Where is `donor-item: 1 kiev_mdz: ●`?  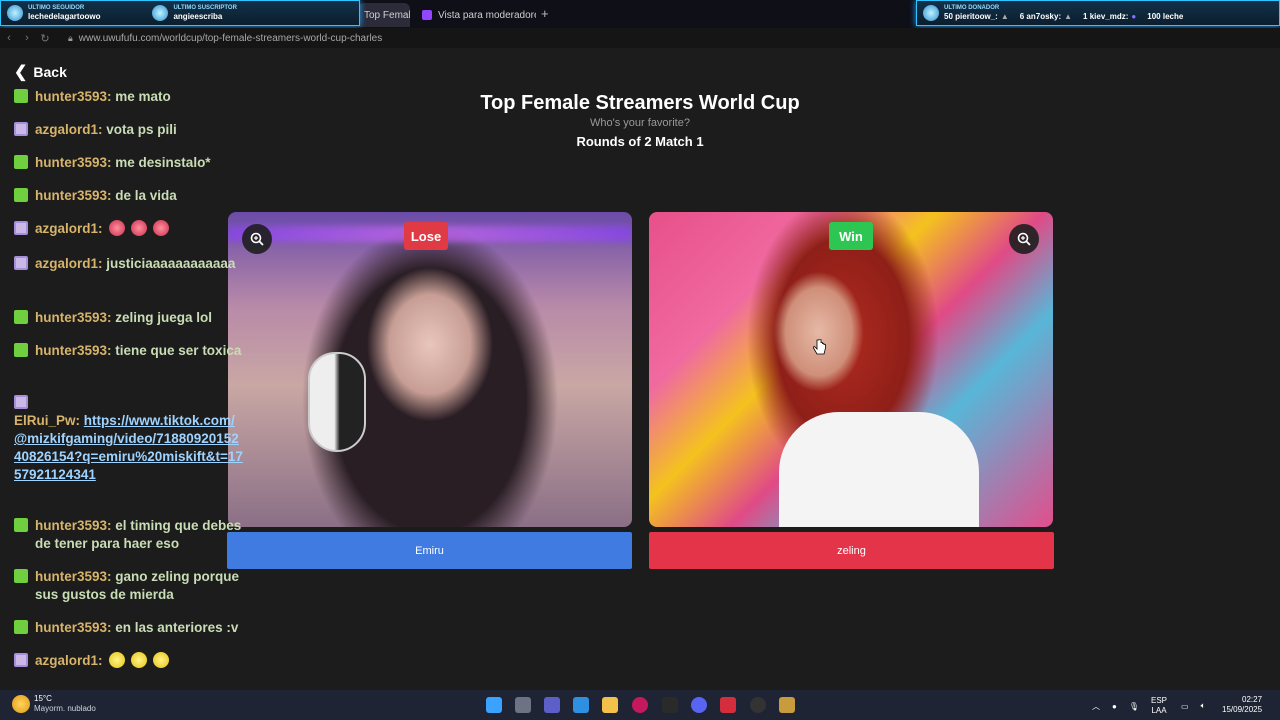 donor-item: 1 kiev_mdz: ● is located at coordinates (1110, 16).